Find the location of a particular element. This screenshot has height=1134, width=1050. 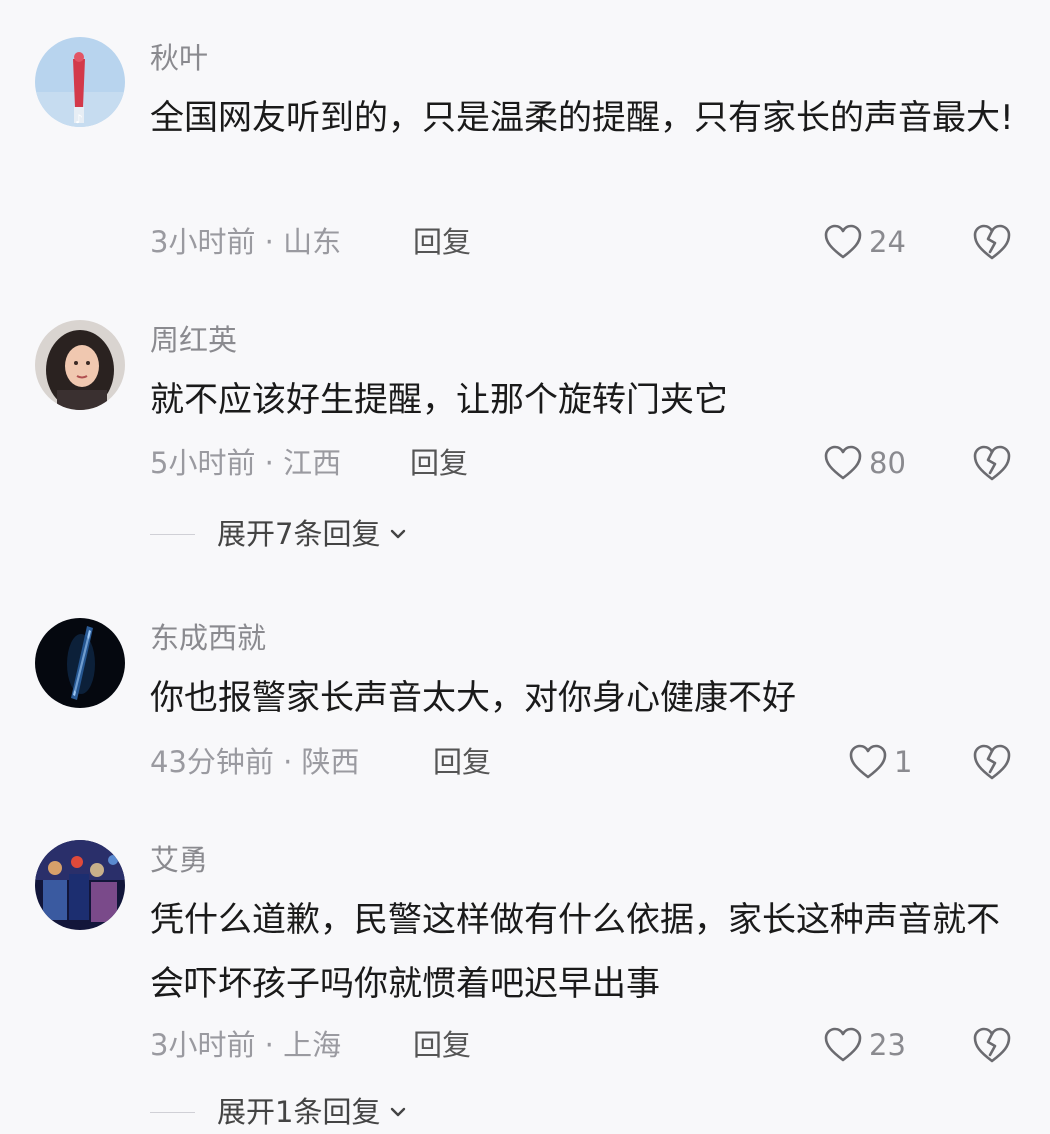

username: 周红英 is located at coordinates (193, 340).